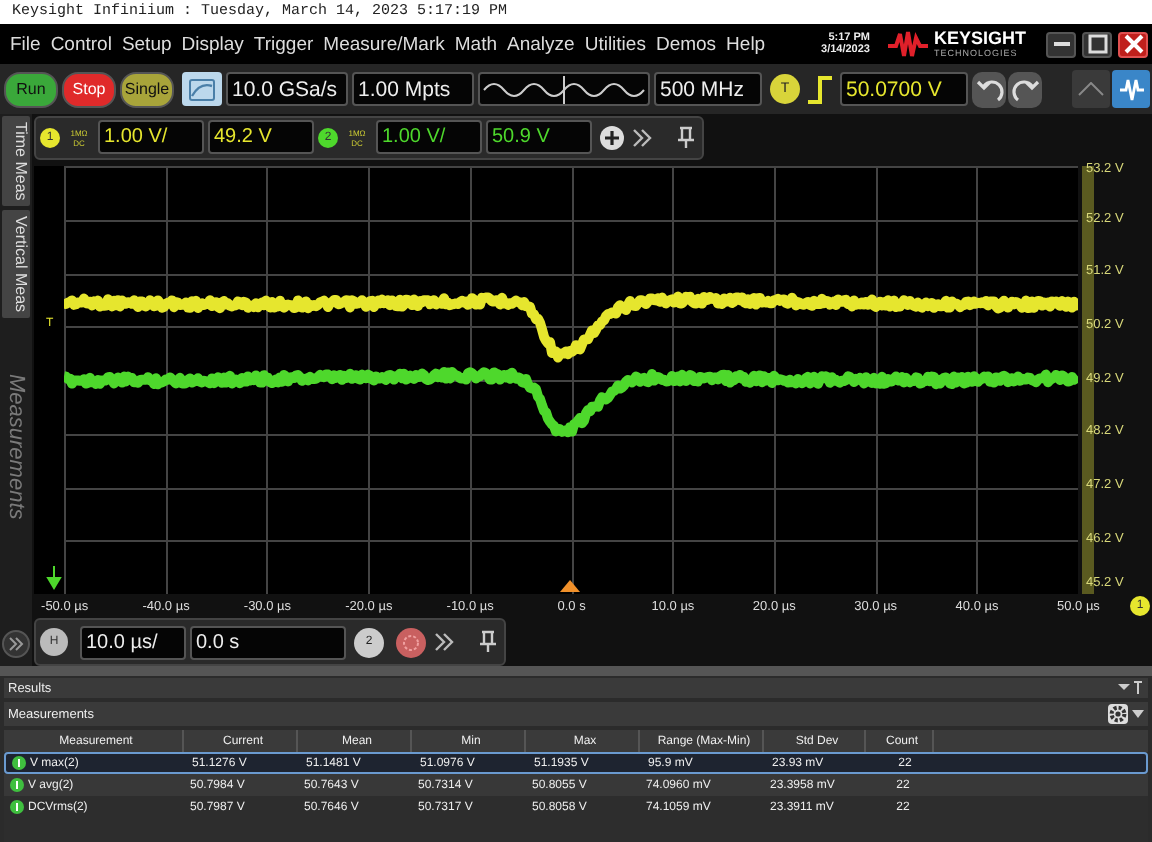 This screenshot has height=842, width=1152. I want to click on waveform-icon, so click(202, 89).